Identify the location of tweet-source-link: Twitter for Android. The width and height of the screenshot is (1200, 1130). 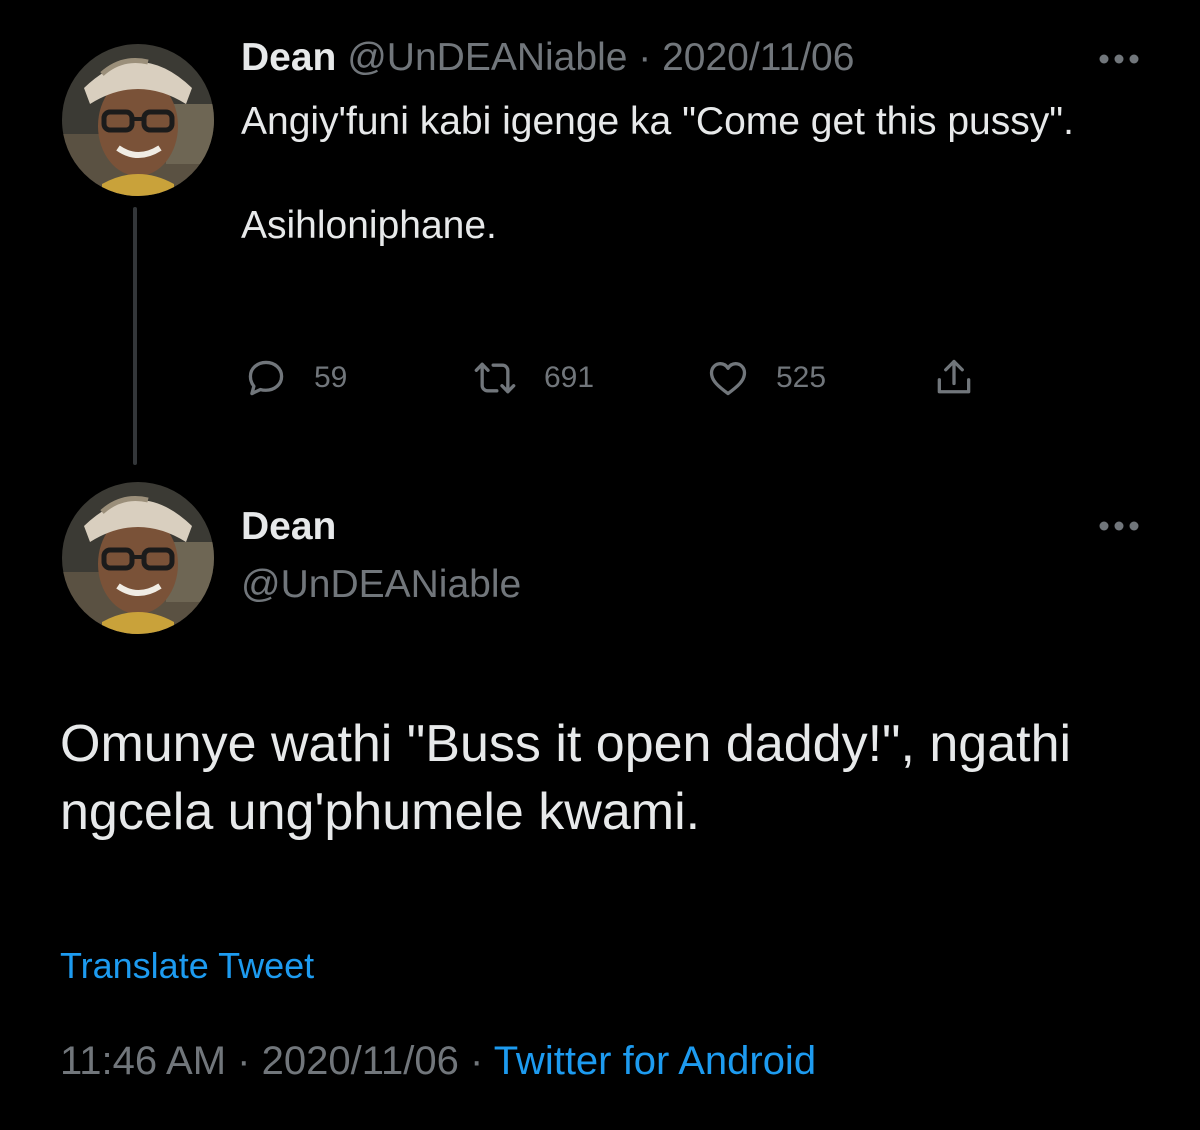
(655, 1061).